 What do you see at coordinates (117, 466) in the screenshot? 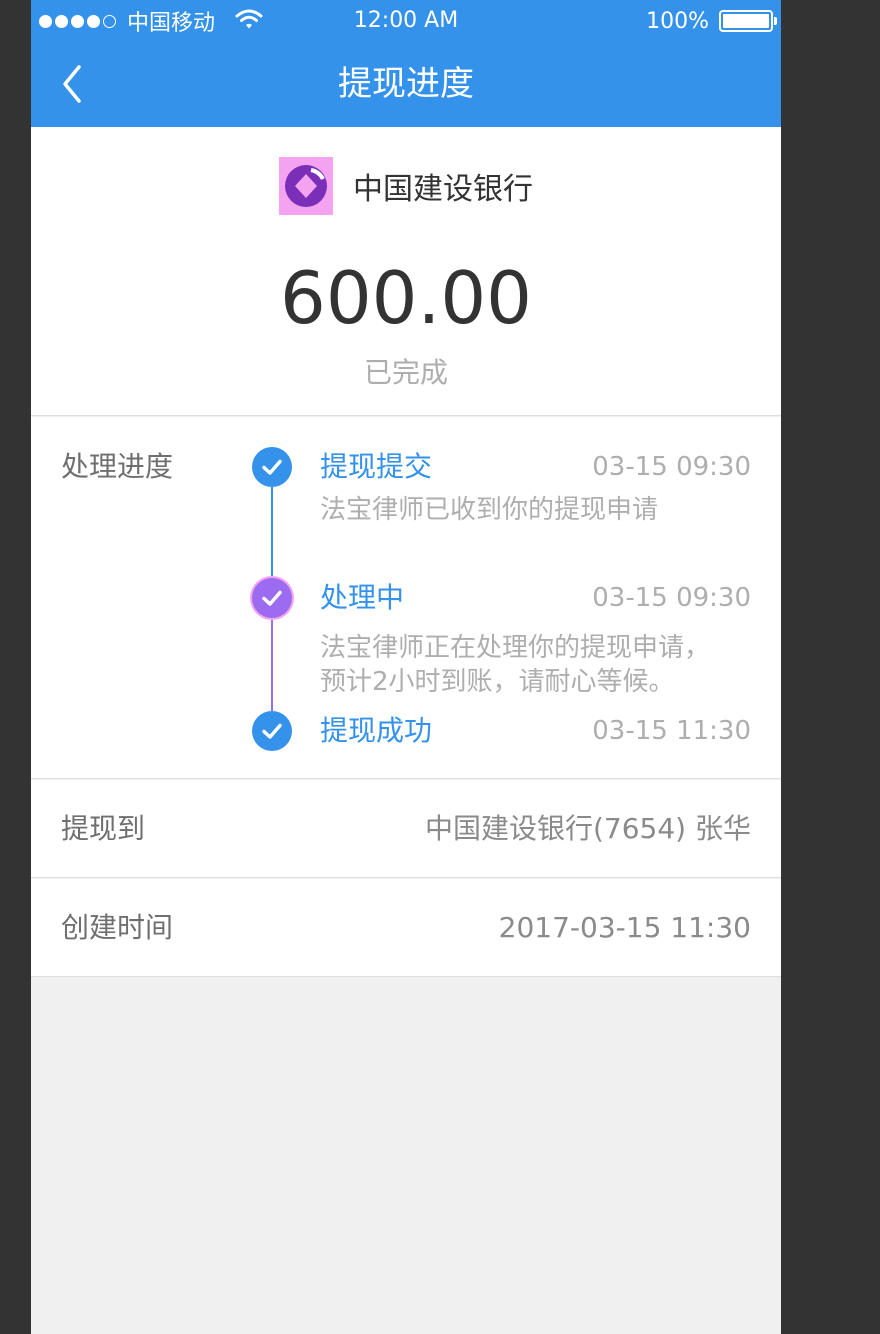
I see `progress-label: 处理进度` at bounding box center [117, 466].